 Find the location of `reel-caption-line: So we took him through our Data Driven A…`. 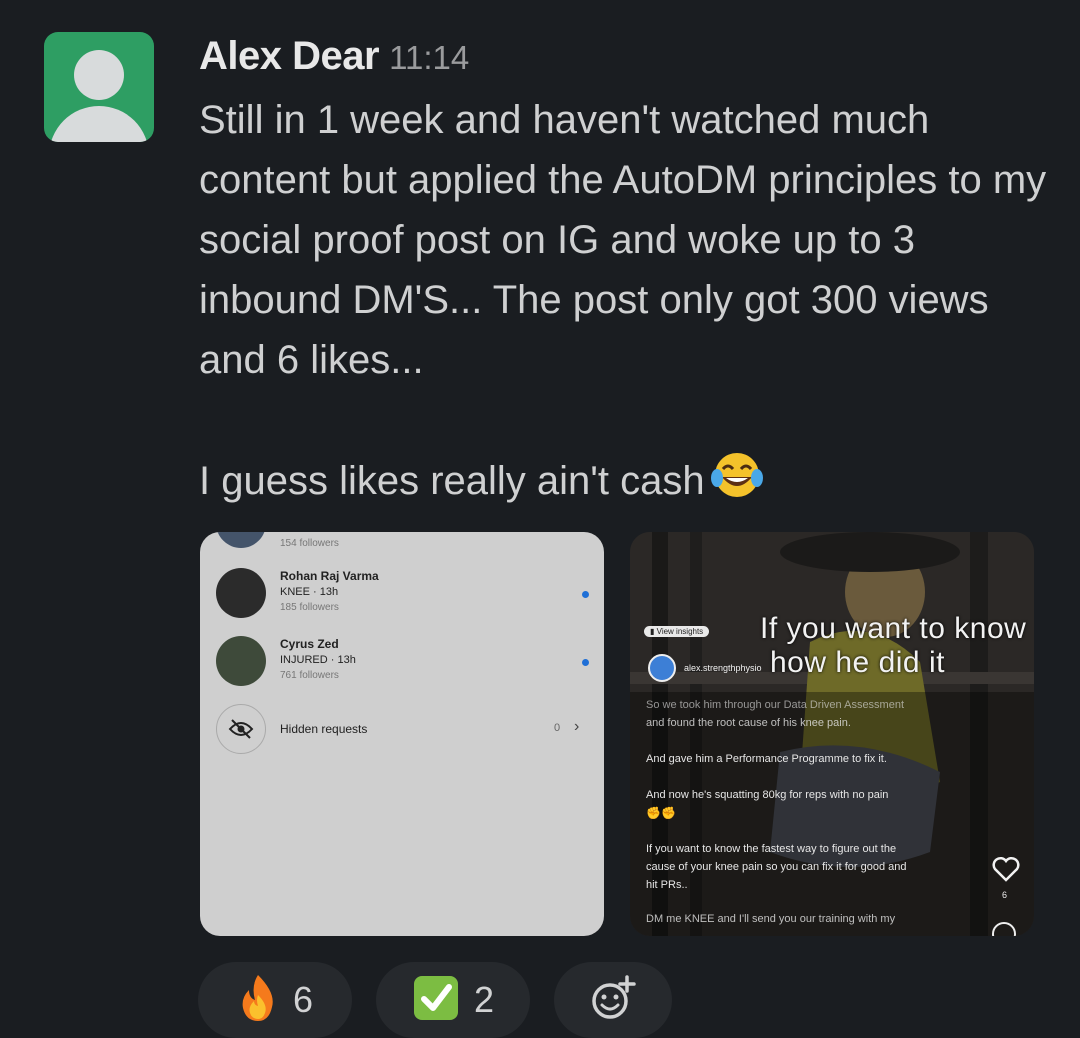

reel-caption-line: So we took him through our Data Driven A… is located at coordinates (775, 705).